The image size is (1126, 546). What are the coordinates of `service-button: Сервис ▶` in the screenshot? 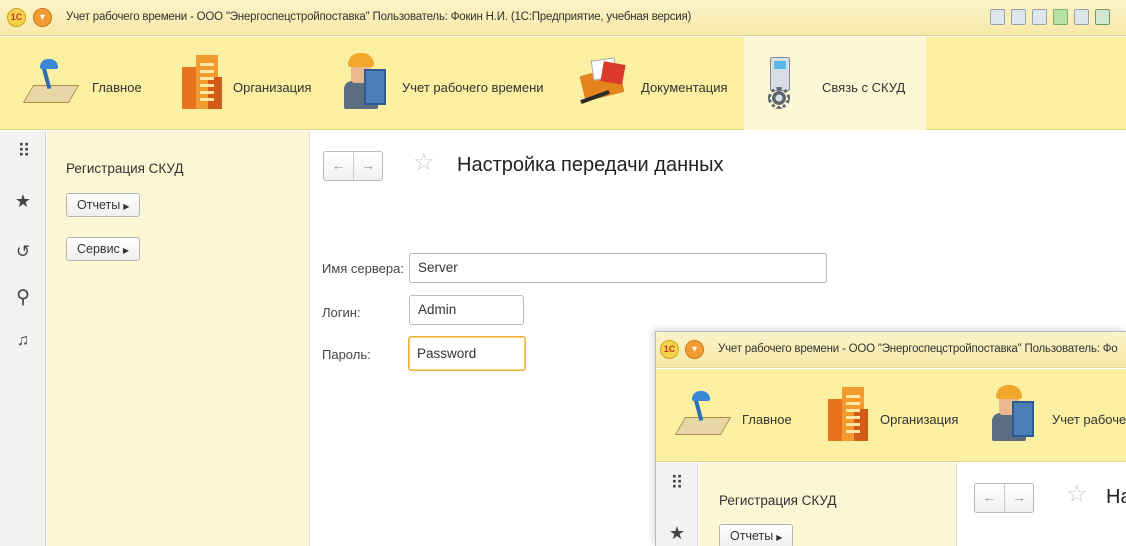 It's located at (103, 249).